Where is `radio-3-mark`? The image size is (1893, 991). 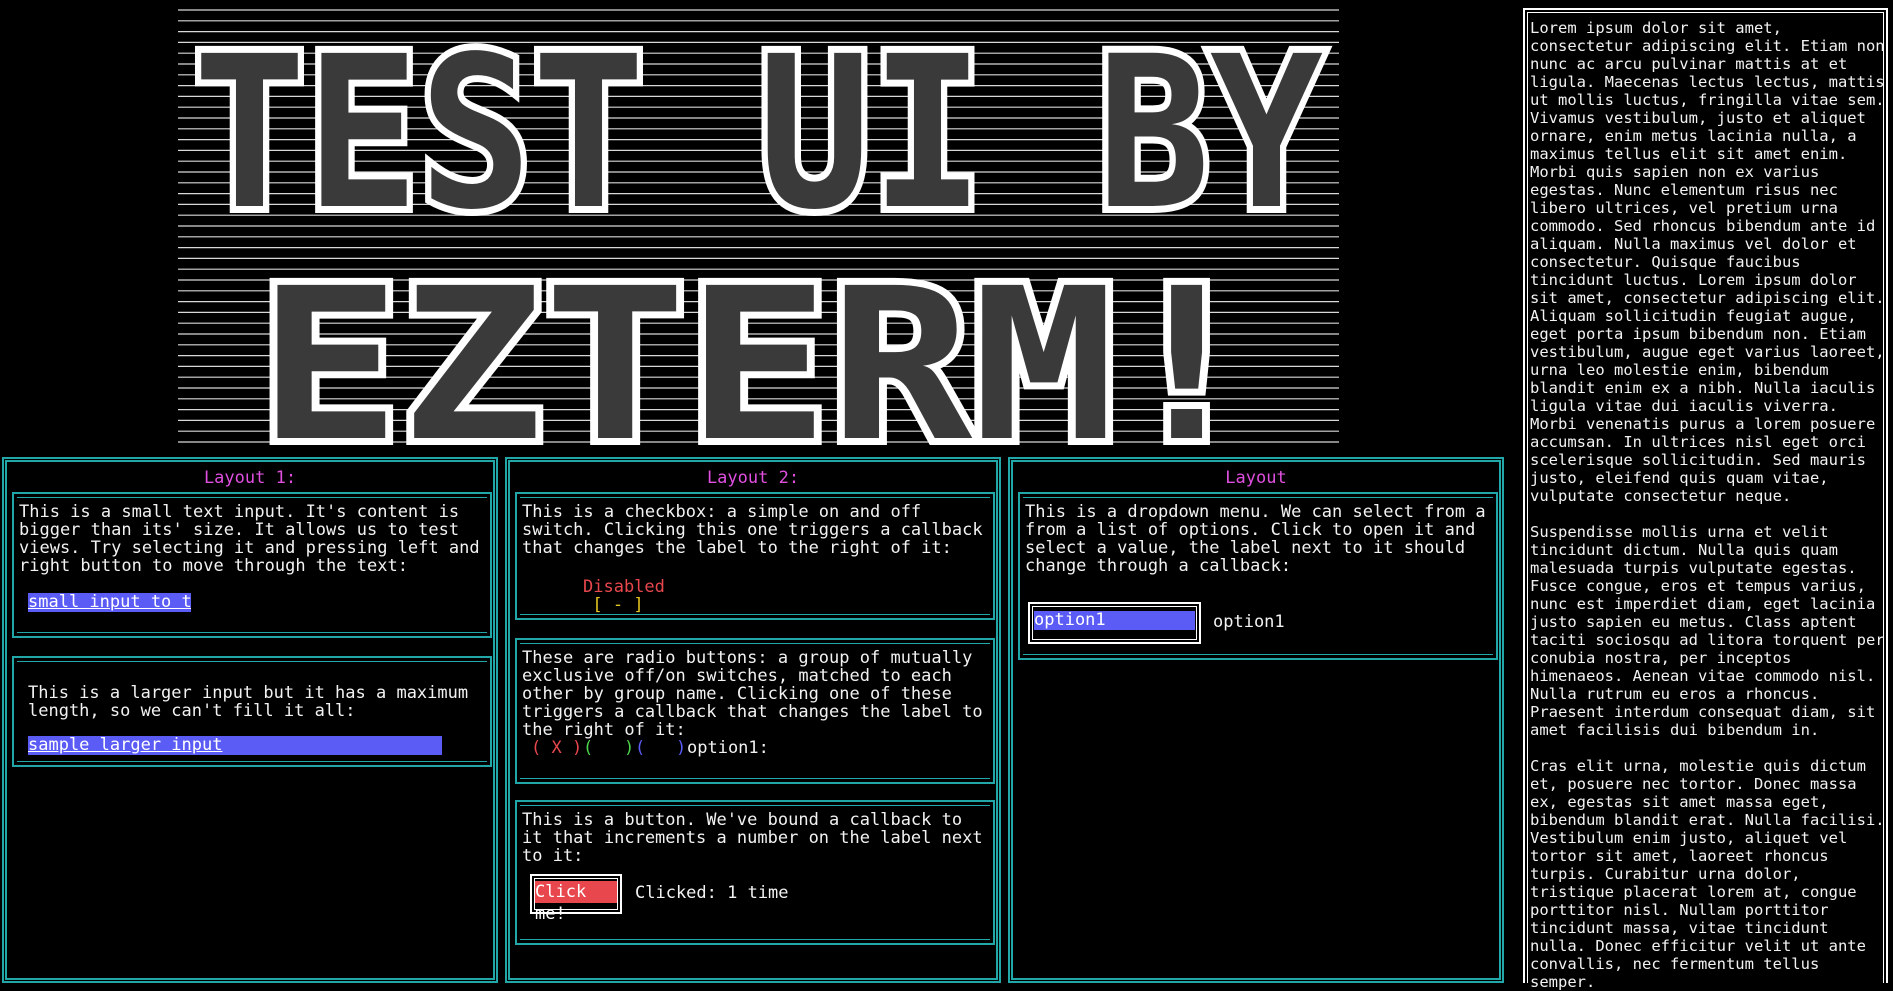 radio-3-mark is located at coordinates (661, 748).